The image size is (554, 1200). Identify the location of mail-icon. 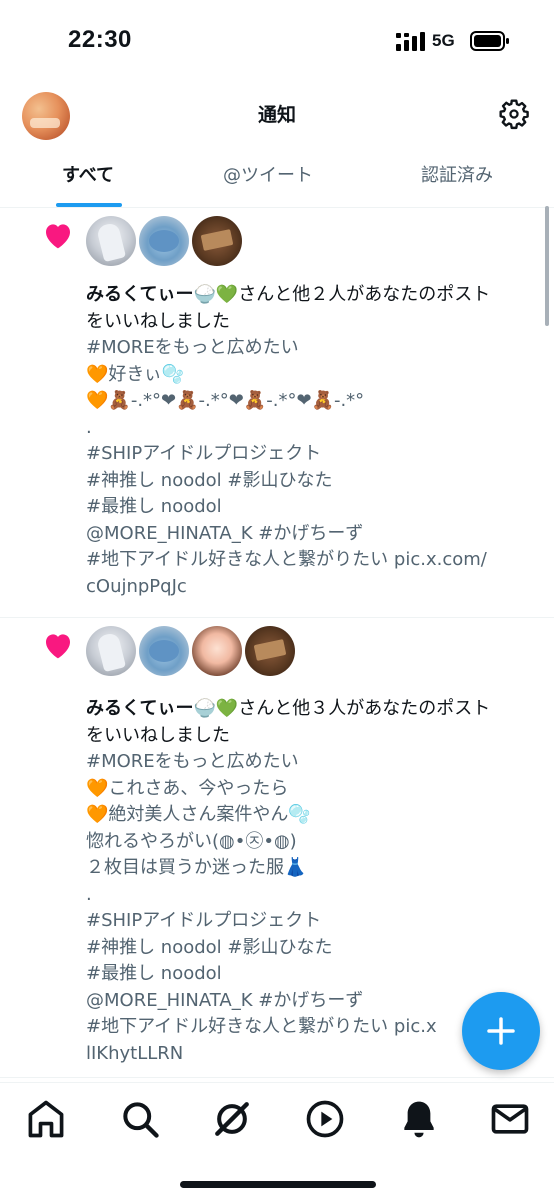
(510, 1119).